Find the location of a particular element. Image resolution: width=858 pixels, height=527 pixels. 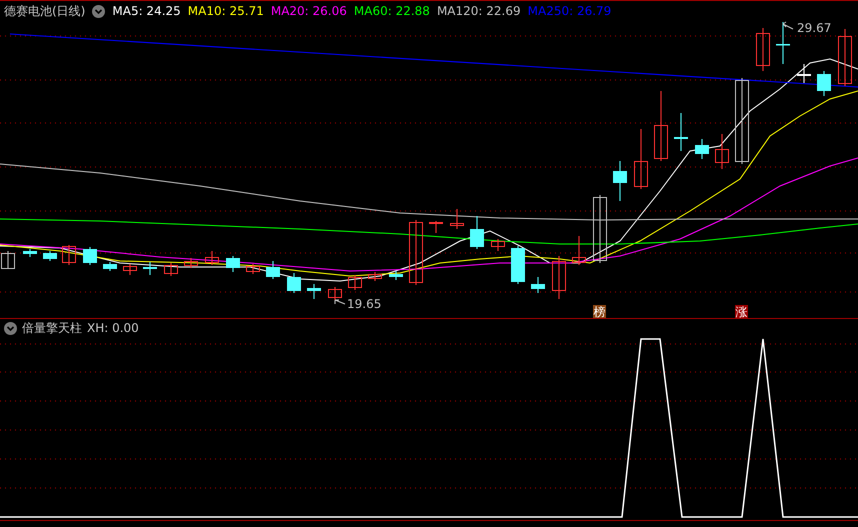

indicator-label: MA60: 22.88 is located at coordinates (392, 11).